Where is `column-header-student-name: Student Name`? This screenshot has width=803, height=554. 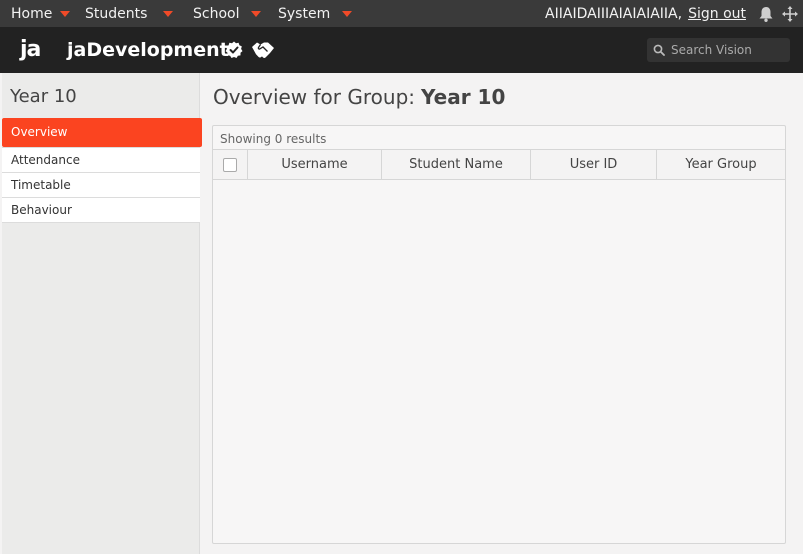
column-header-student-name: Student Name is located at coordinates (456, 164).